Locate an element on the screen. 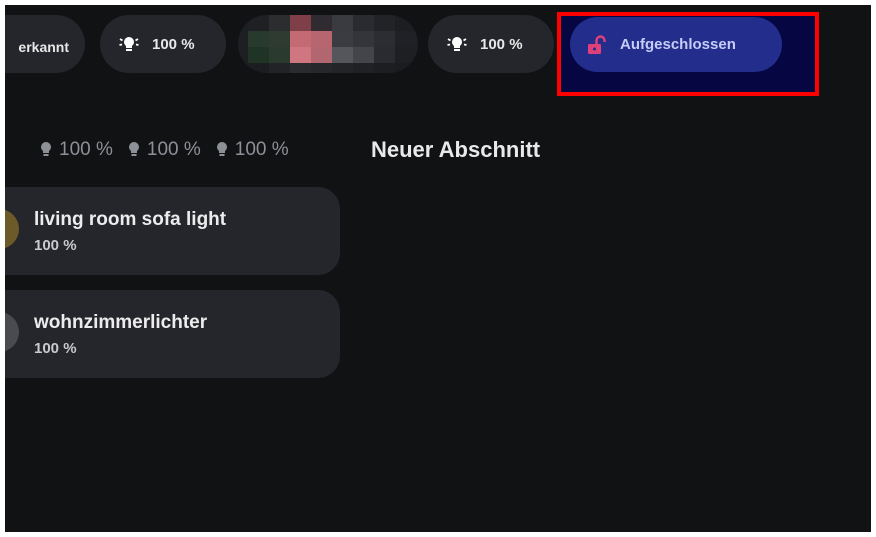 The height and width of the screenshot is (537, 876). light-status-row: 100 % 100 % 100 % is located at coordinates (164, 150).